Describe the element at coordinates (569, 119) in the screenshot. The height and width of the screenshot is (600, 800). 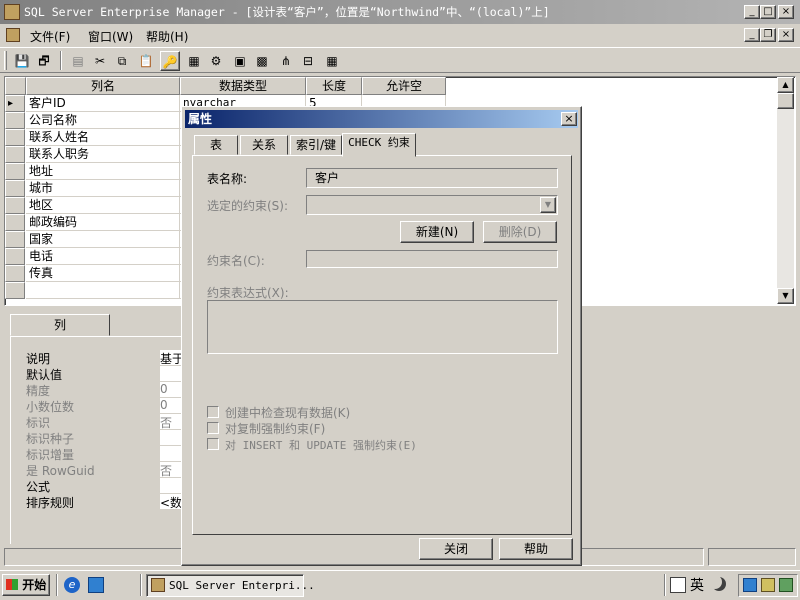
I see `dialog-close-button: ×` at that location.